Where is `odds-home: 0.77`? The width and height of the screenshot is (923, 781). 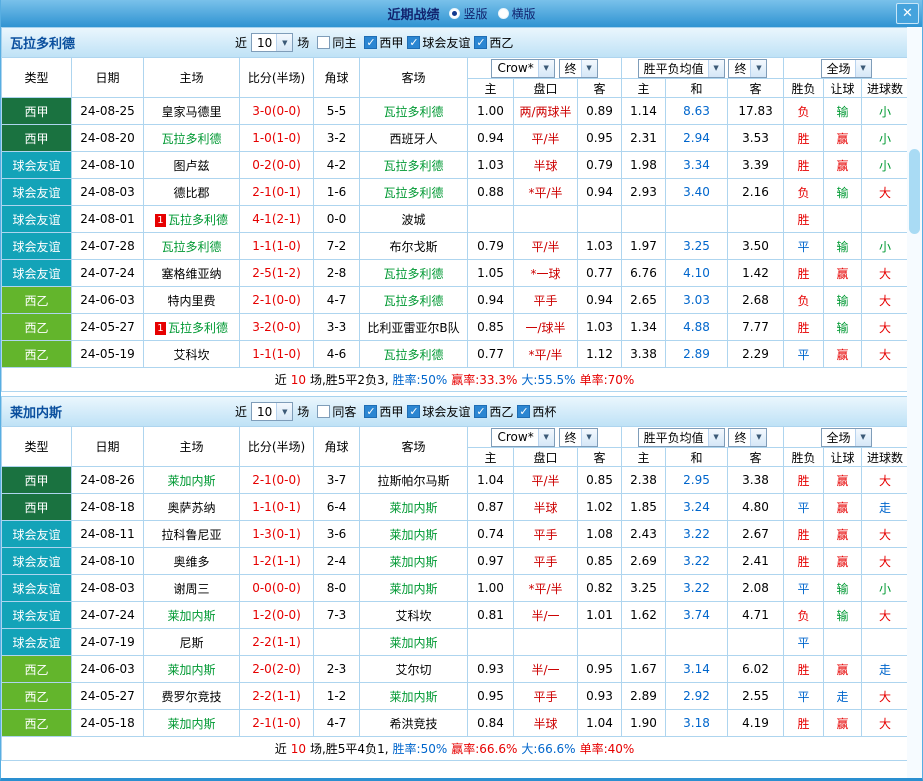
odds-home: 0.77 is located at coordinates (490, 354).